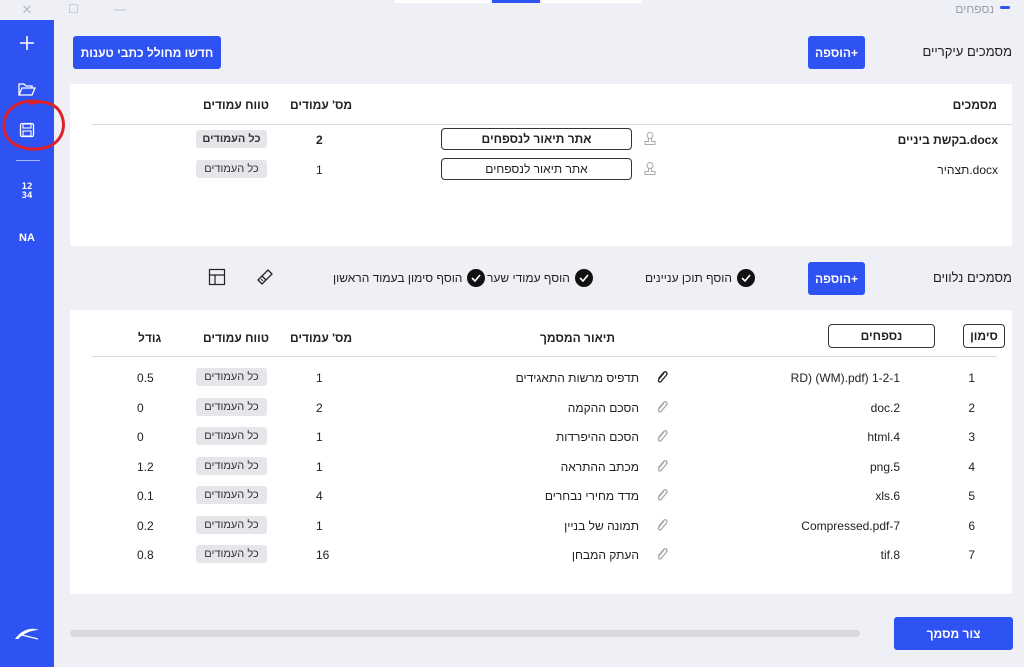 This screenshot has height=667, width=1024. Describe the element at coordinates (145, 555) in the screenshot. I see `file-size: 0.8` at that location.